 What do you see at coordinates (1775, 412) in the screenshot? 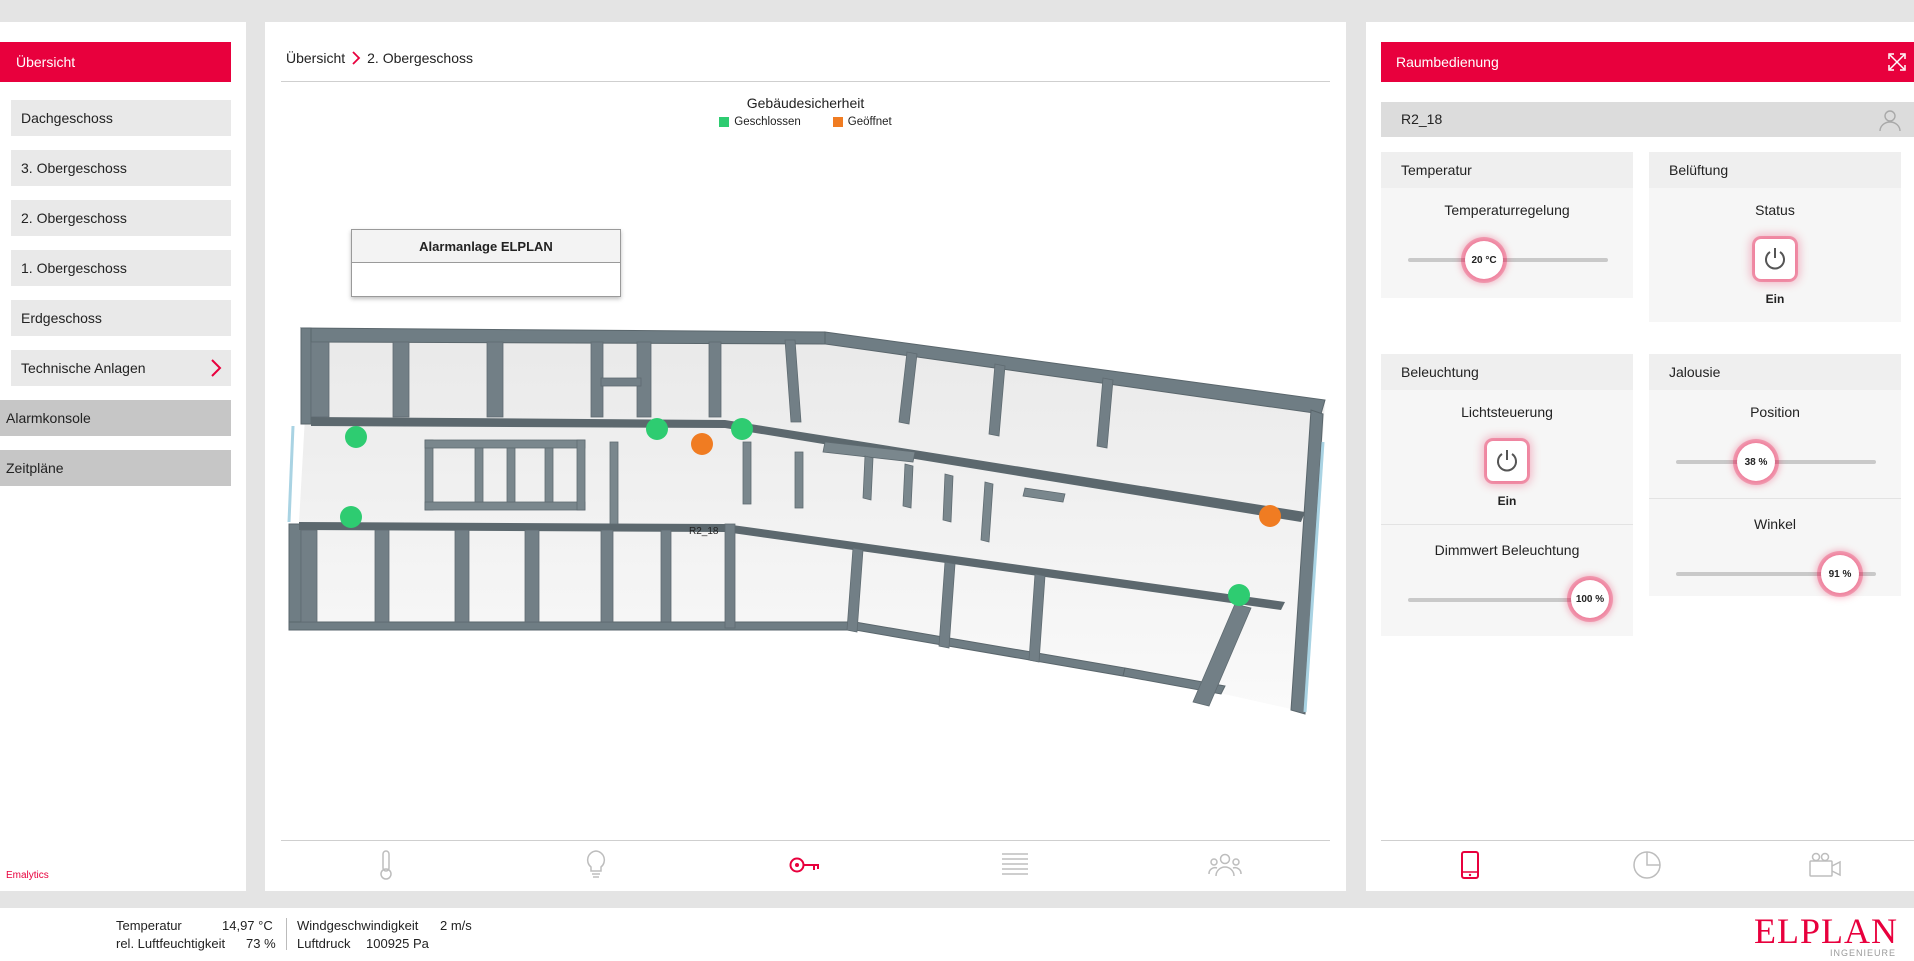
I see `blinds-position-label: Position` at bounding box center [1775, 412].